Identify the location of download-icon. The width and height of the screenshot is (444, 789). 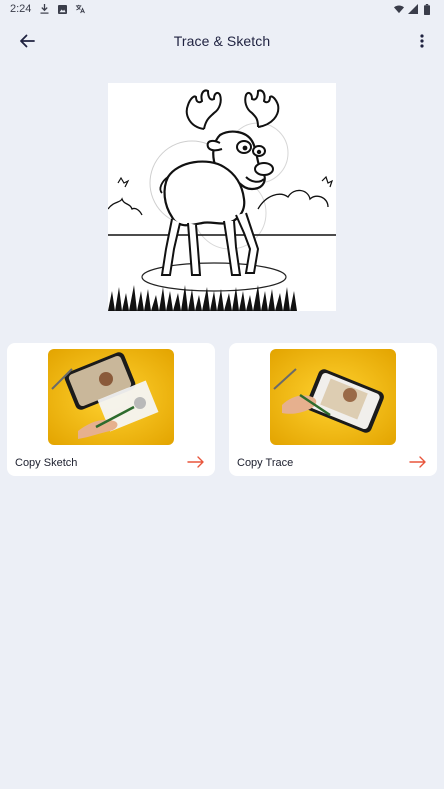
(44, 9).